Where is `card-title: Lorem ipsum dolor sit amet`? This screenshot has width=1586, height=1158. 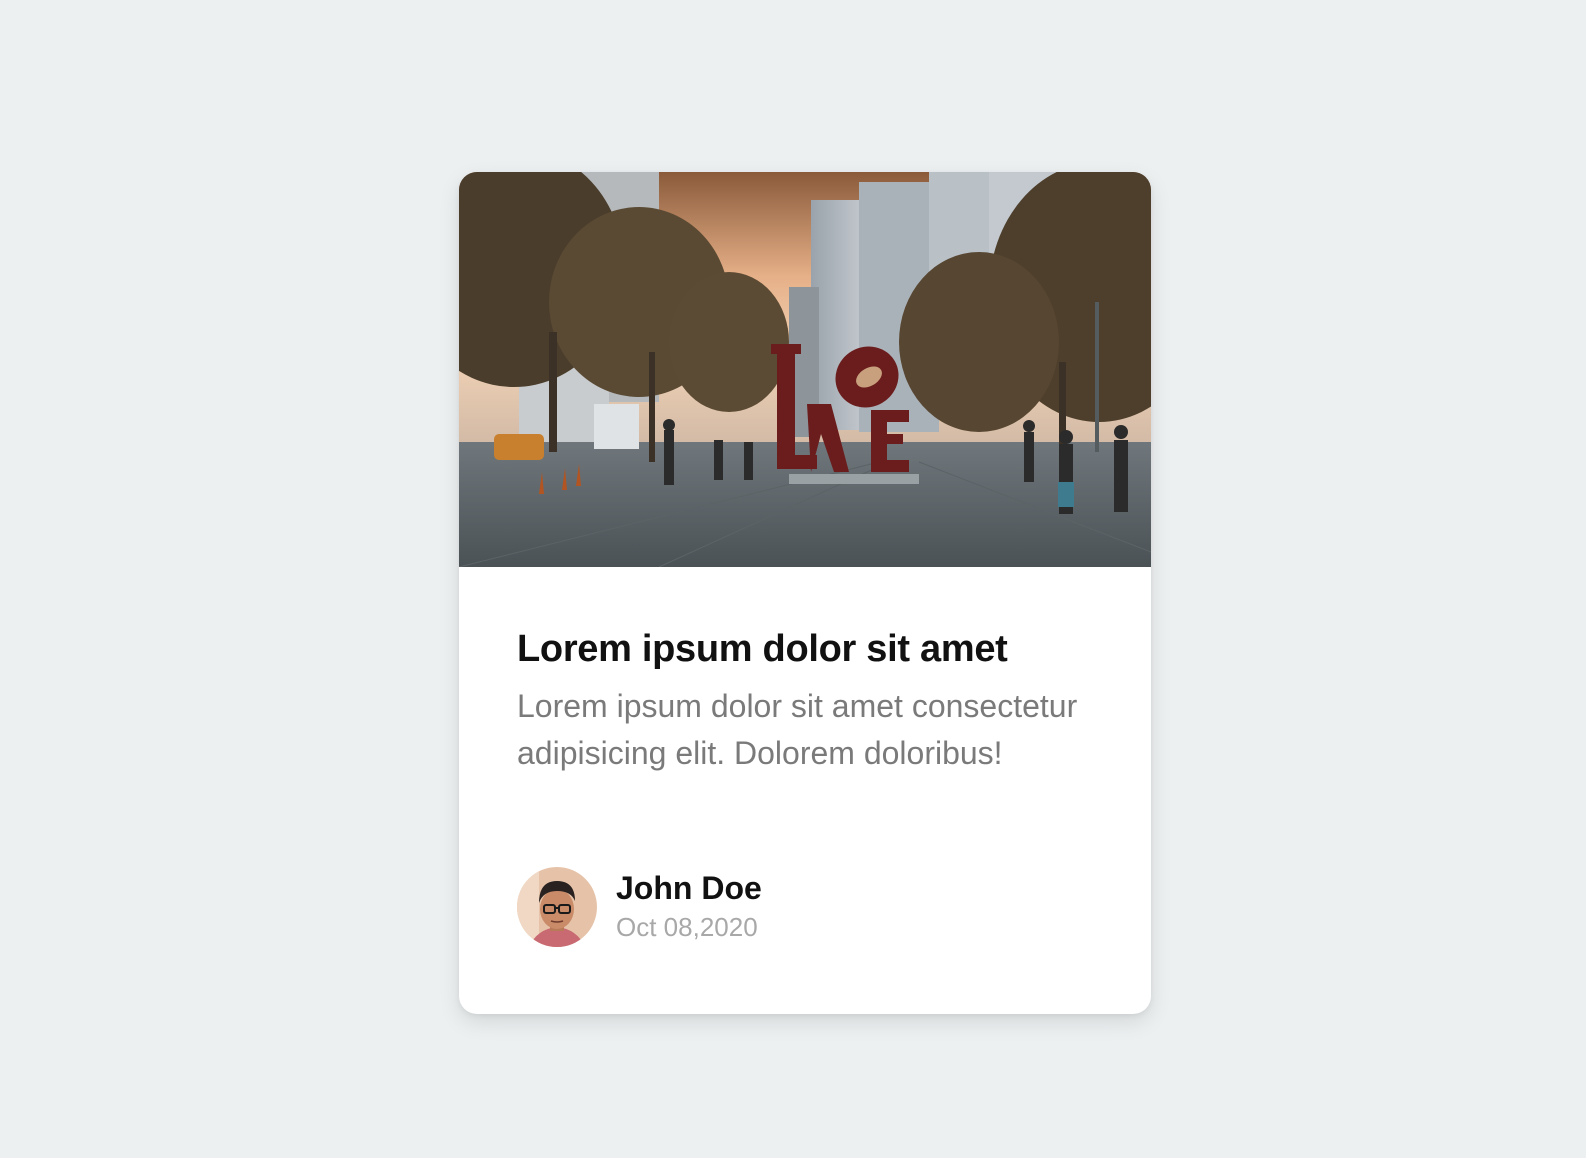
card-title: Lorem ipsum dolor sit amet is located at coordinates (807, 650).